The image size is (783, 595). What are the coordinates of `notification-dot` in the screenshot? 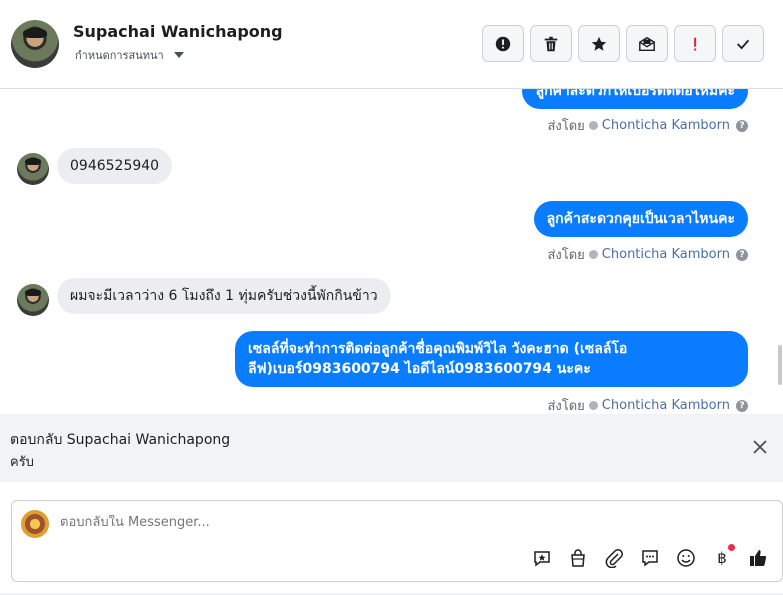 It's located at (731, 547).